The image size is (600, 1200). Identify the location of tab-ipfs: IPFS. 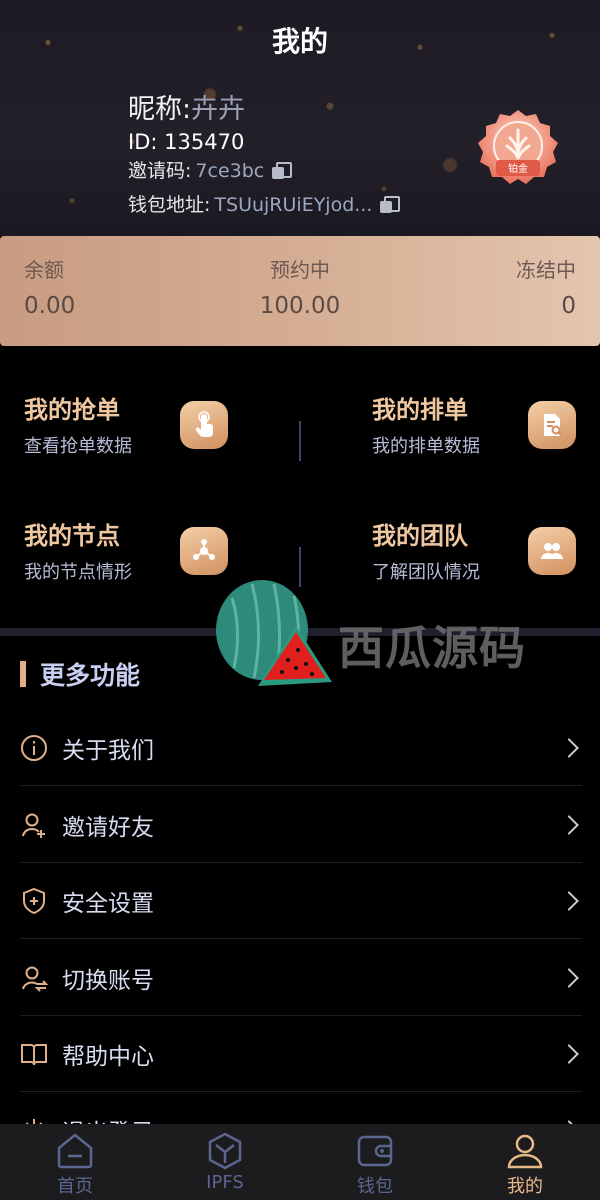
(225, 1162).